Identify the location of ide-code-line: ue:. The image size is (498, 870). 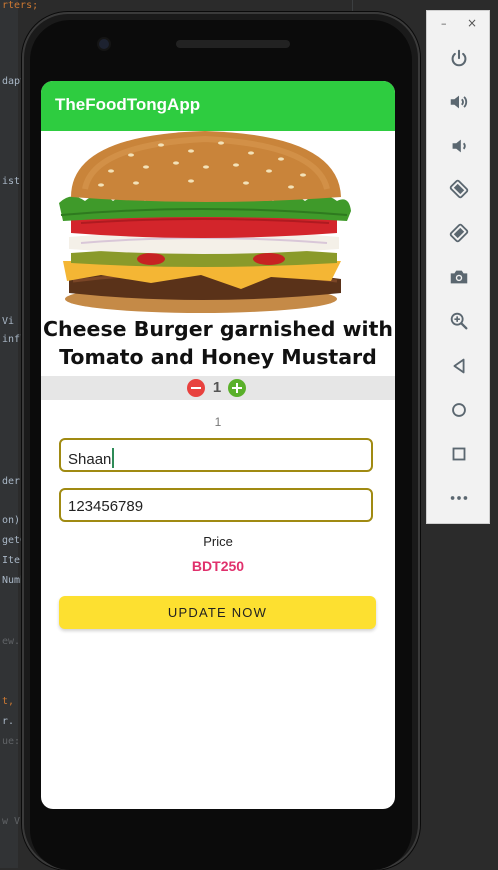
(11, 741).